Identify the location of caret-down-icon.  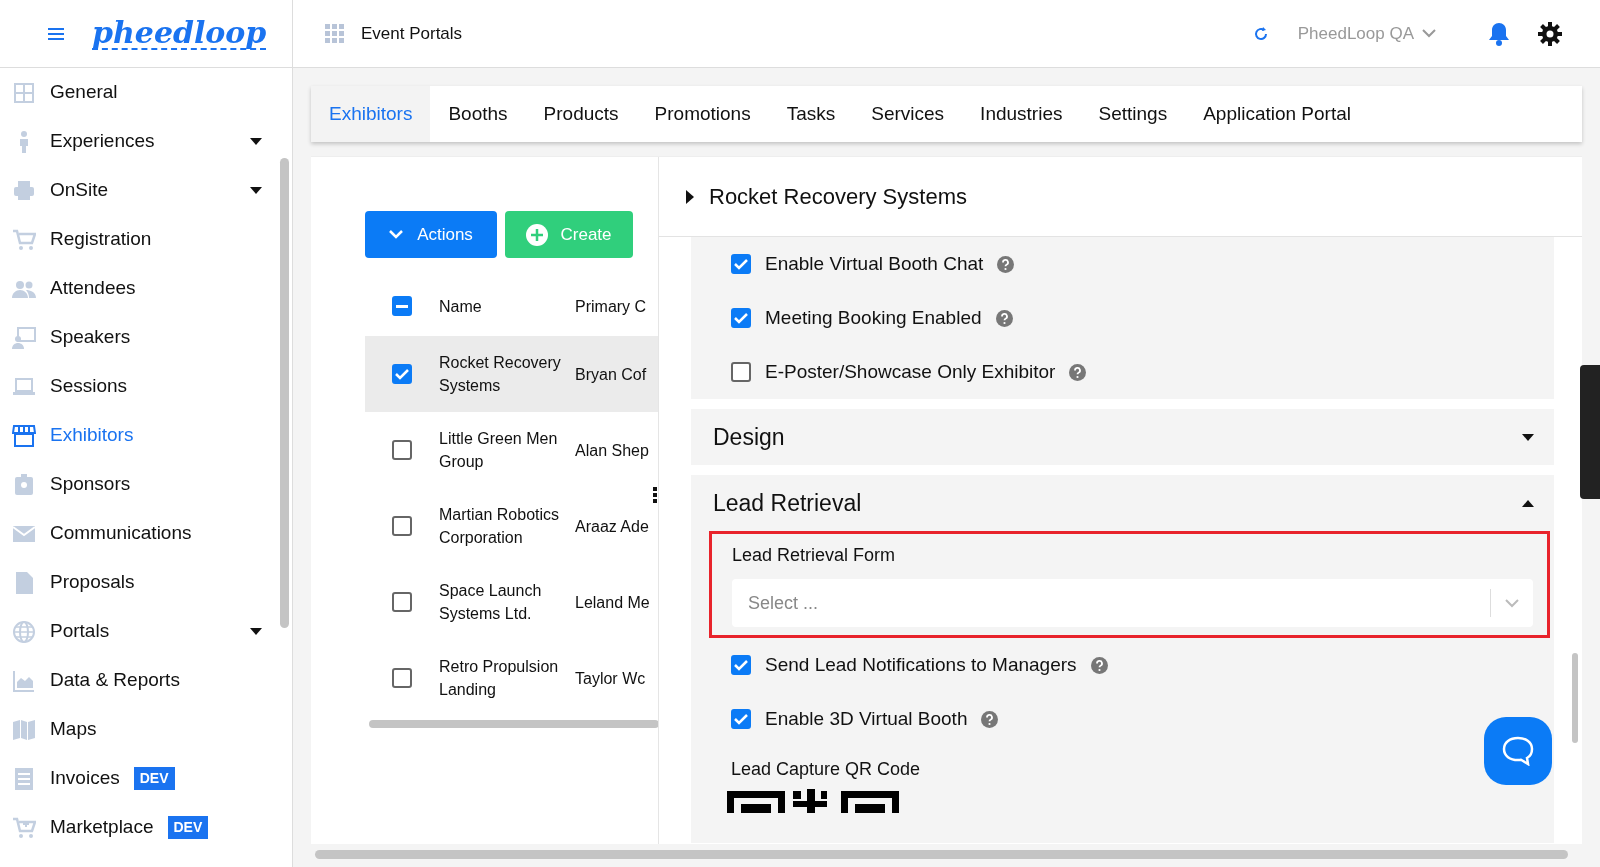
(1528, 437).